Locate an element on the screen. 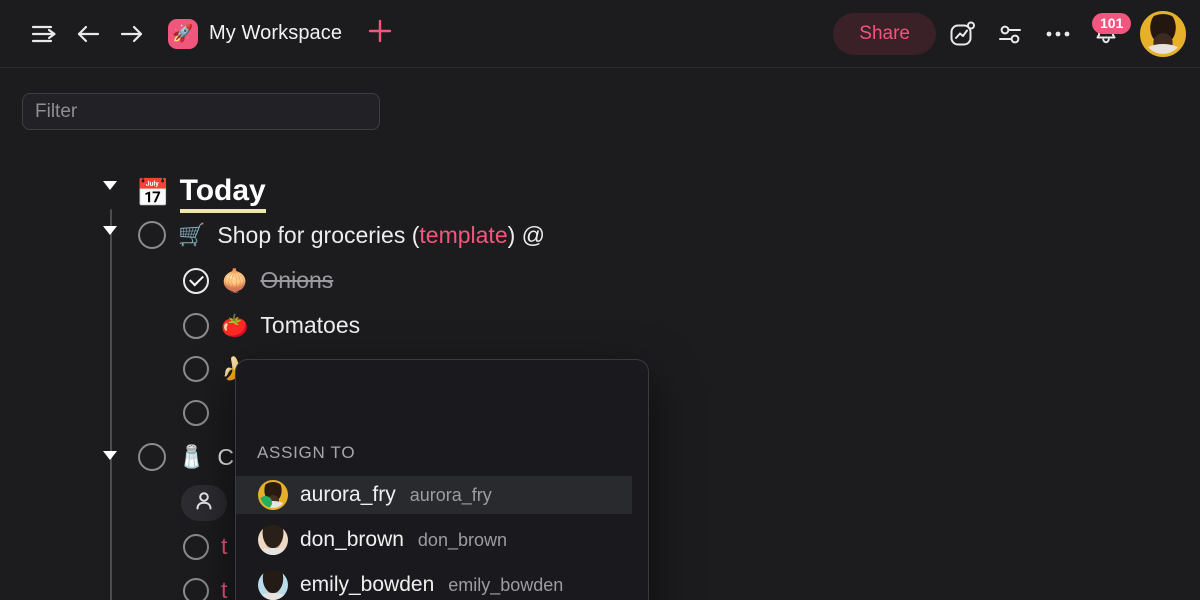  back-button is located at coordinates (88, 34).